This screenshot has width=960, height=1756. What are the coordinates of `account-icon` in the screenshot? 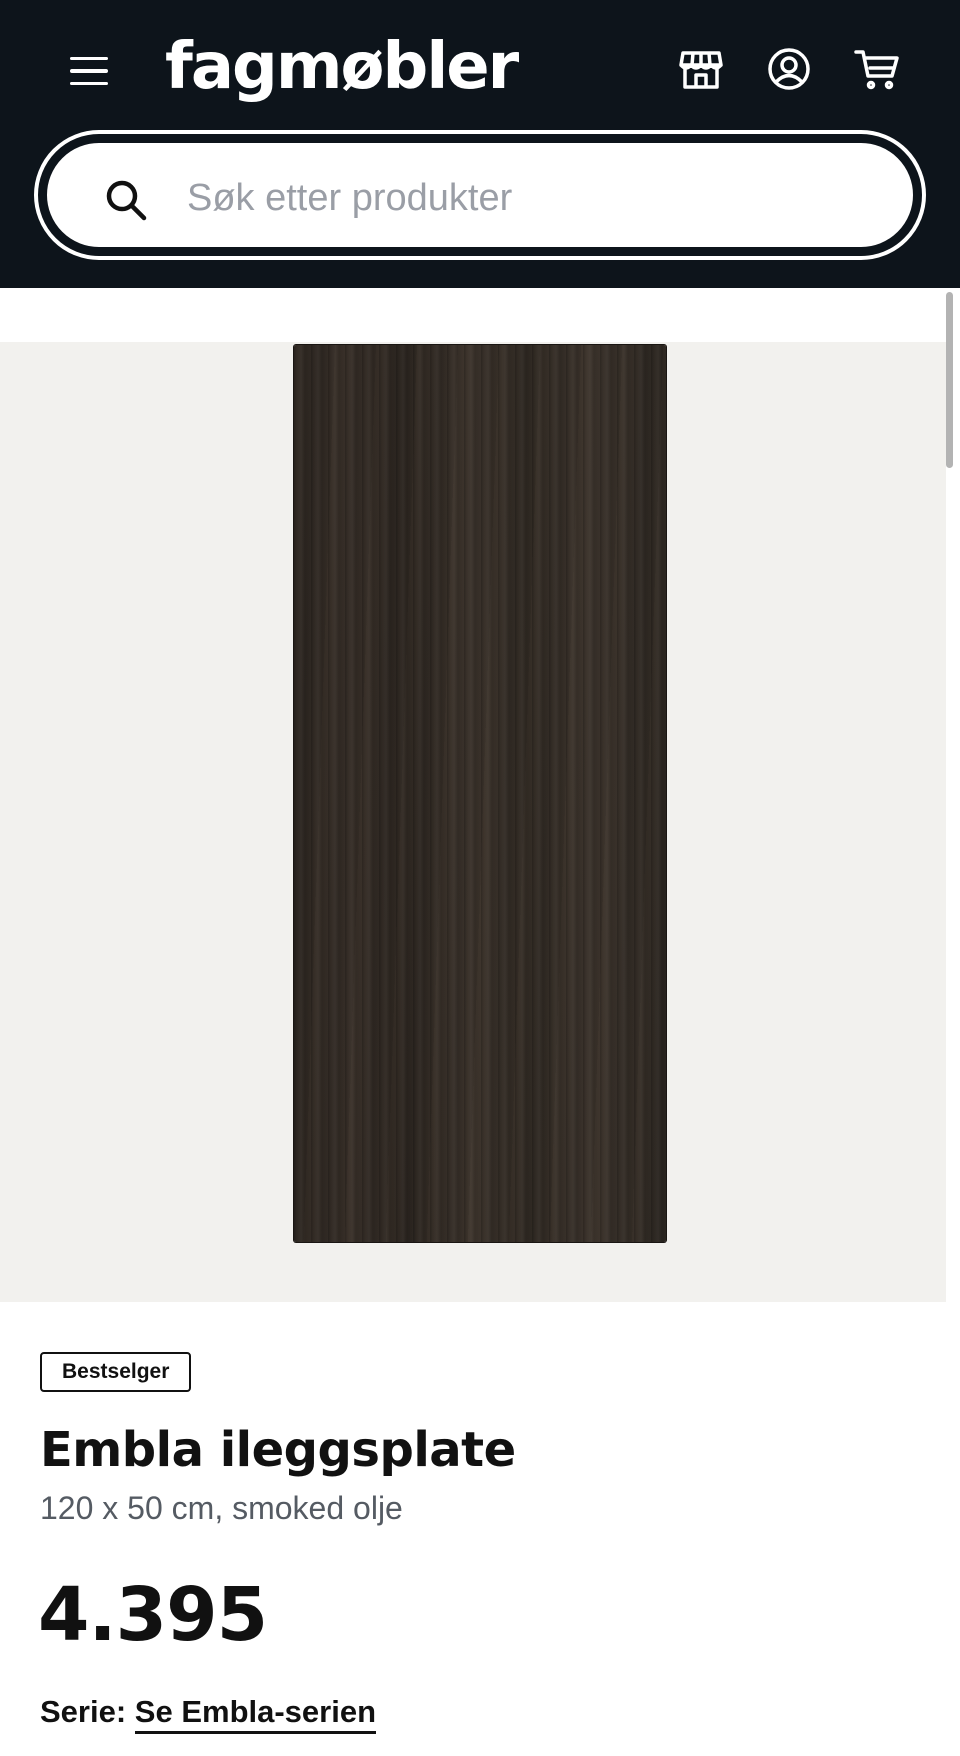 It's located at (789, 69).